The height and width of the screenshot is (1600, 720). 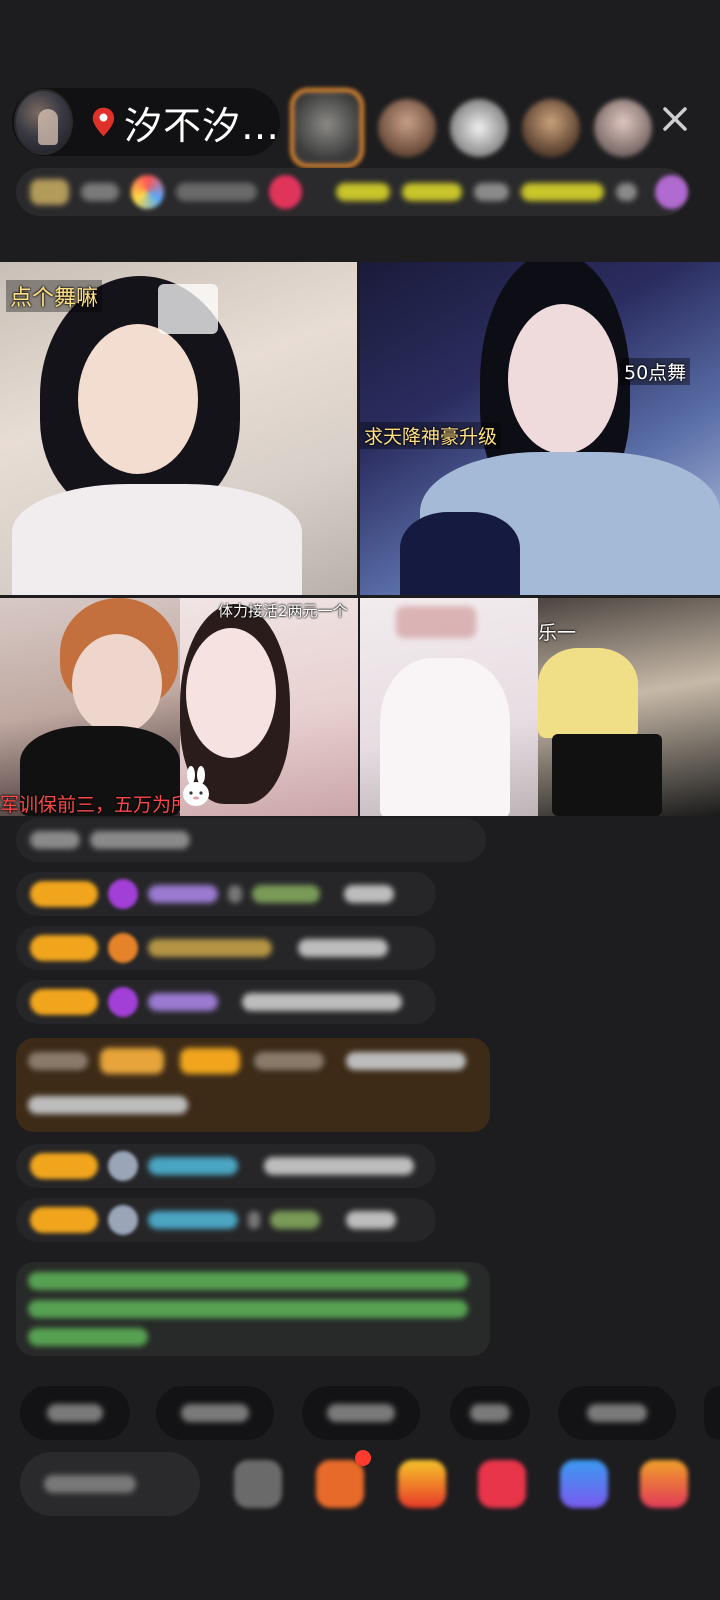 I want to click on tile-caption: 求天降神豪升级, so click(x=431, y=435).